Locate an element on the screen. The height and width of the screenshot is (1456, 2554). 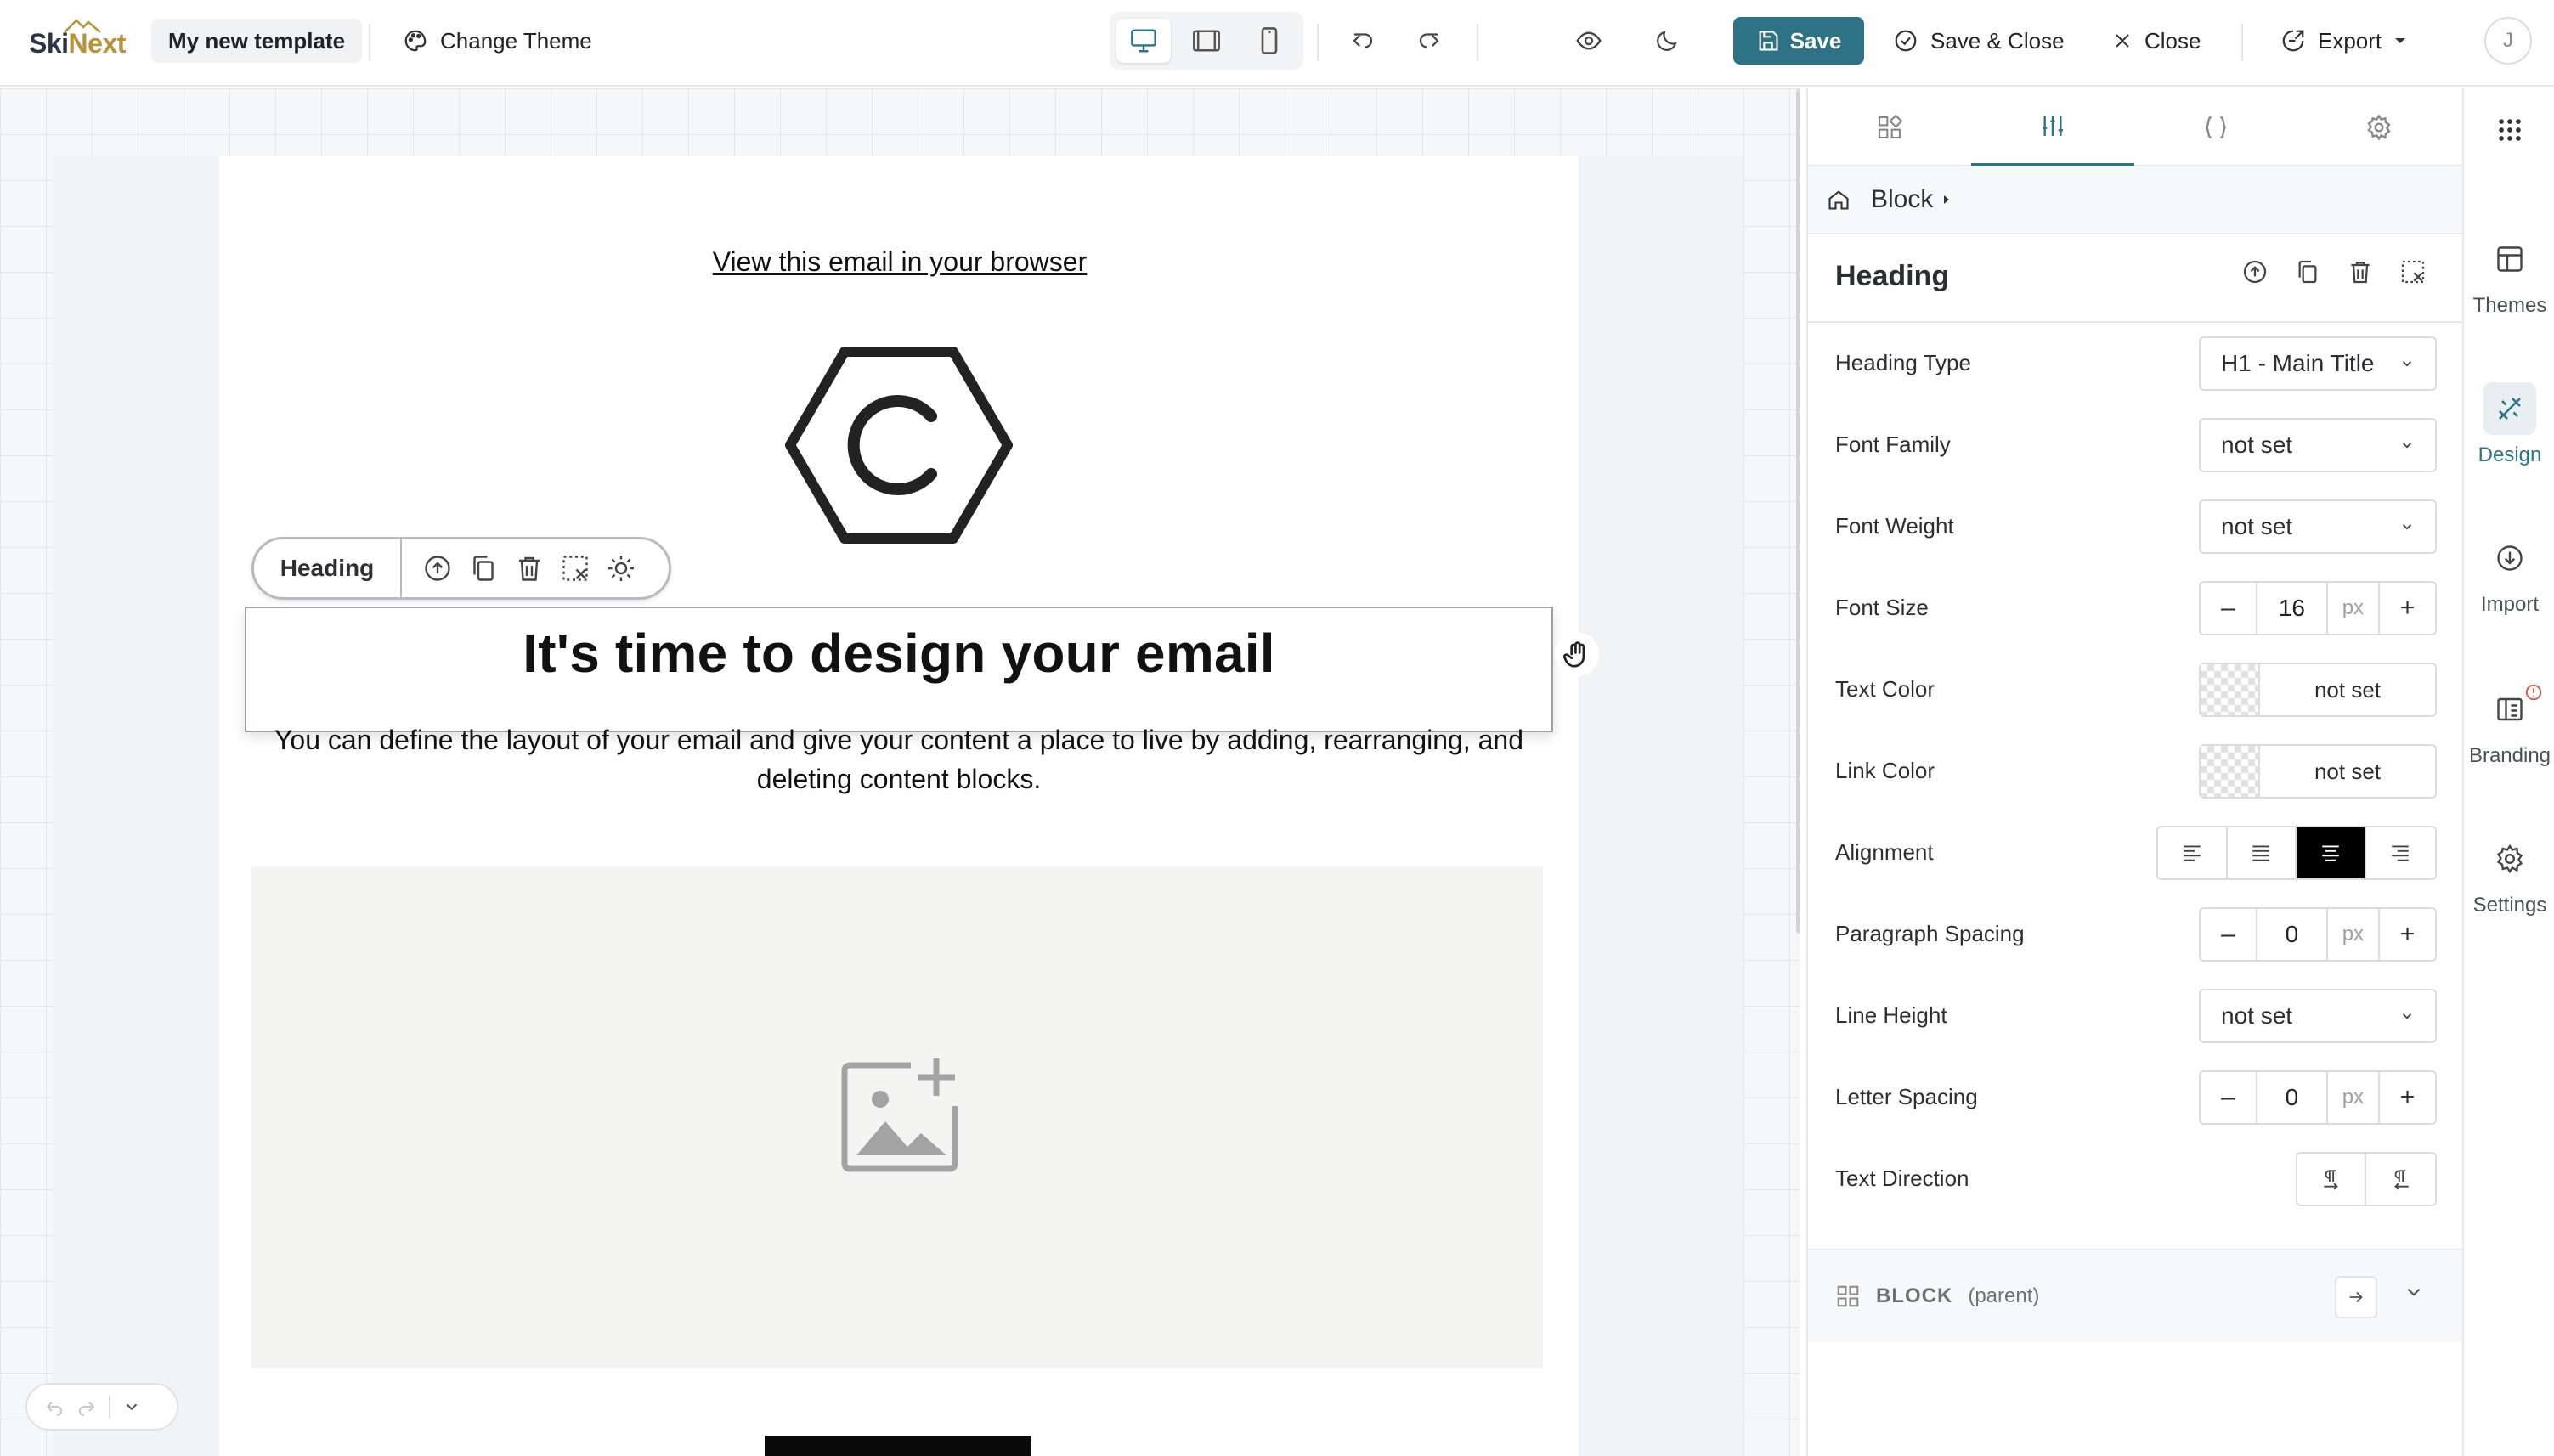
template-name: My new template is located at coordinates (257, 41).